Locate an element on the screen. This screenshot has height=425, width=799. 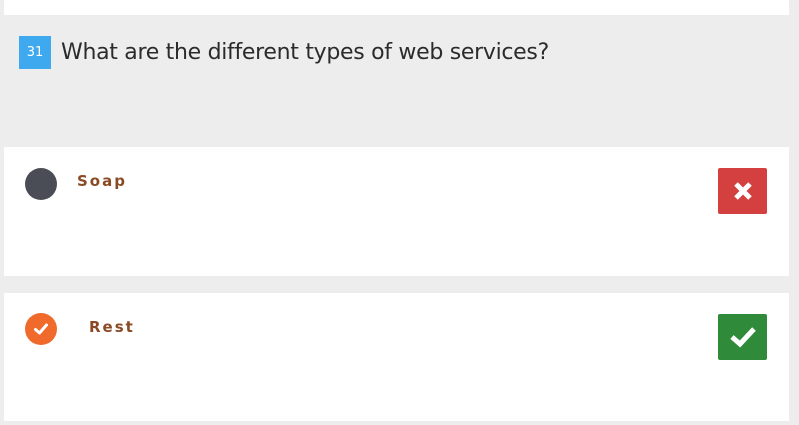
x-mark-icon is located at coordinates (742, 191).